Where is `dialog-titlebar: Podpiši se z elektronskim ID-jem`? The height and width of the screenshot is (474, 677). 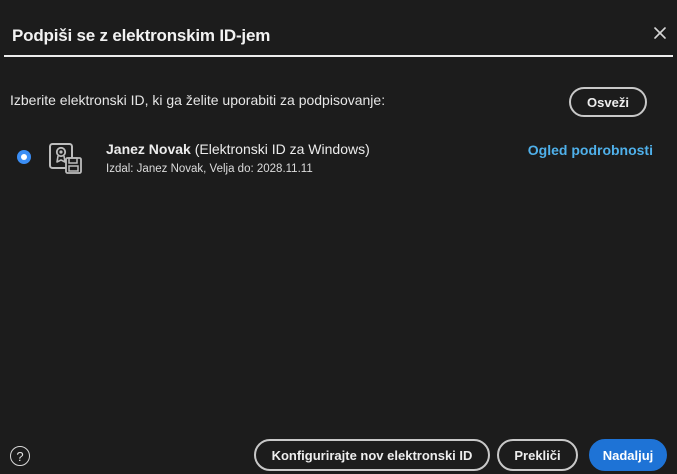
dialog-titlebar: Podpiši se z elektronskim ID-jem is located at coordinates (338, 27).